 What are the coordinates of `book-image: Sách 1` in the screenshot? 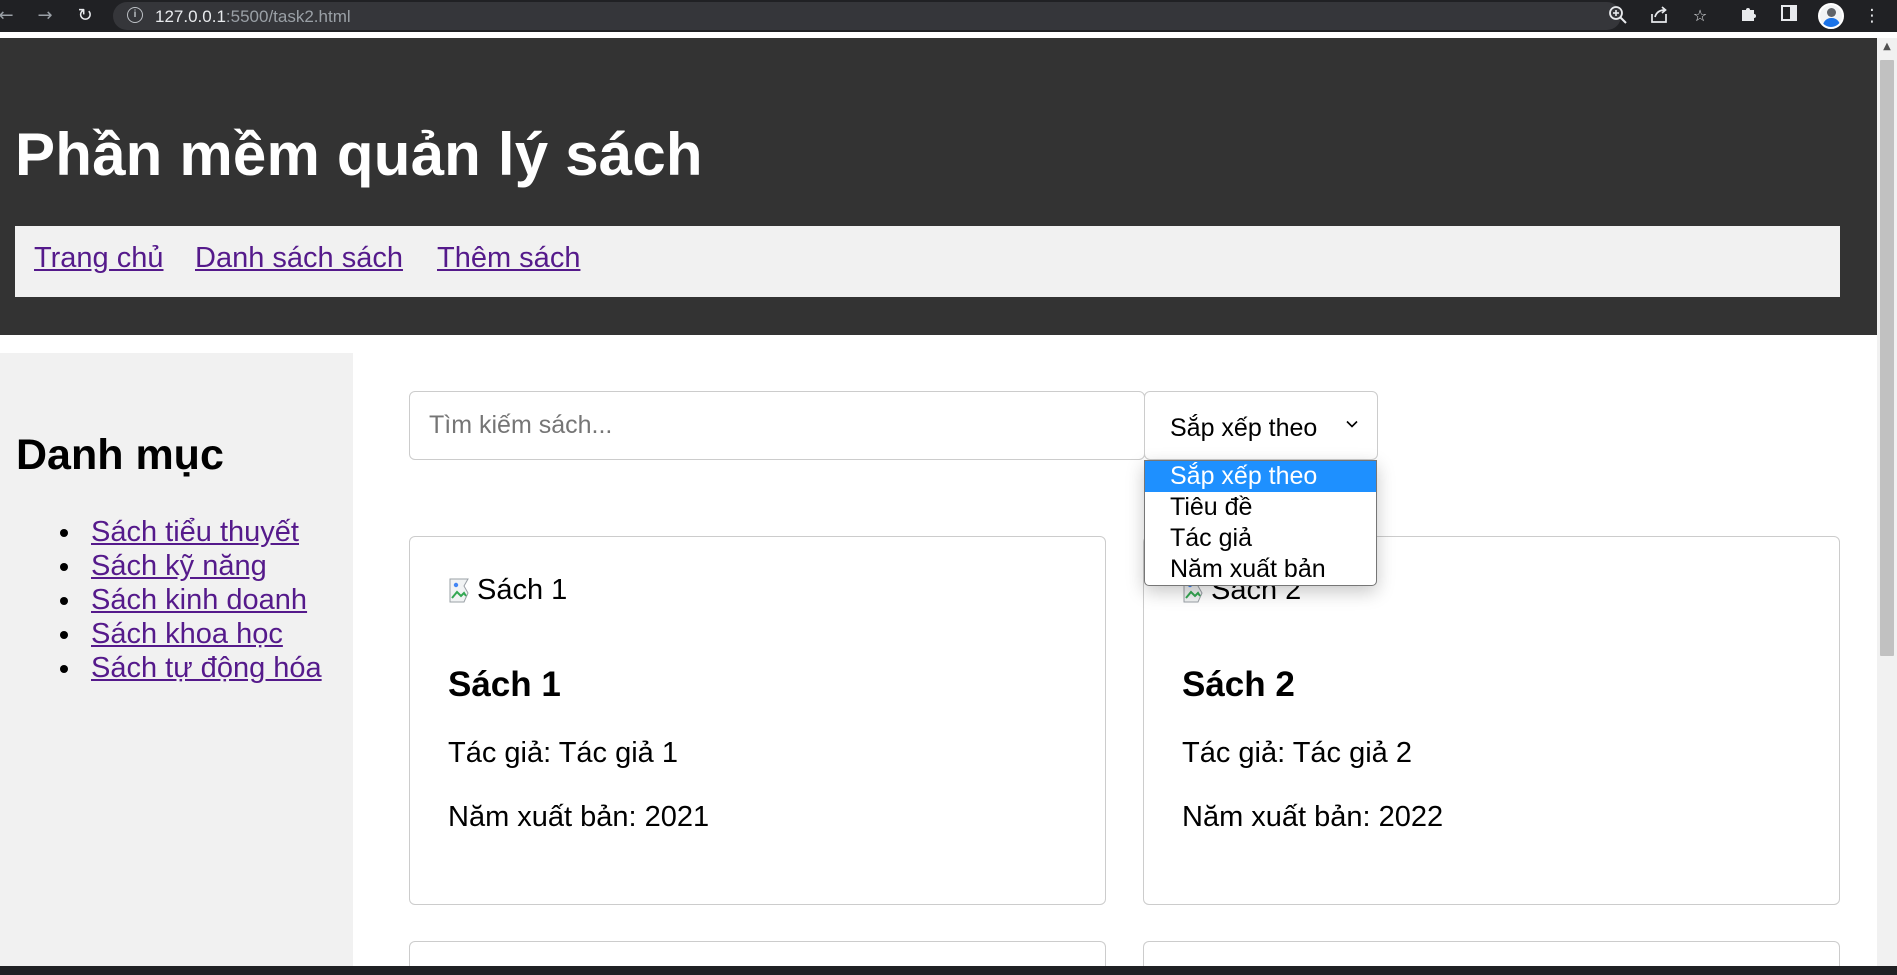 It's located at (507, 590).